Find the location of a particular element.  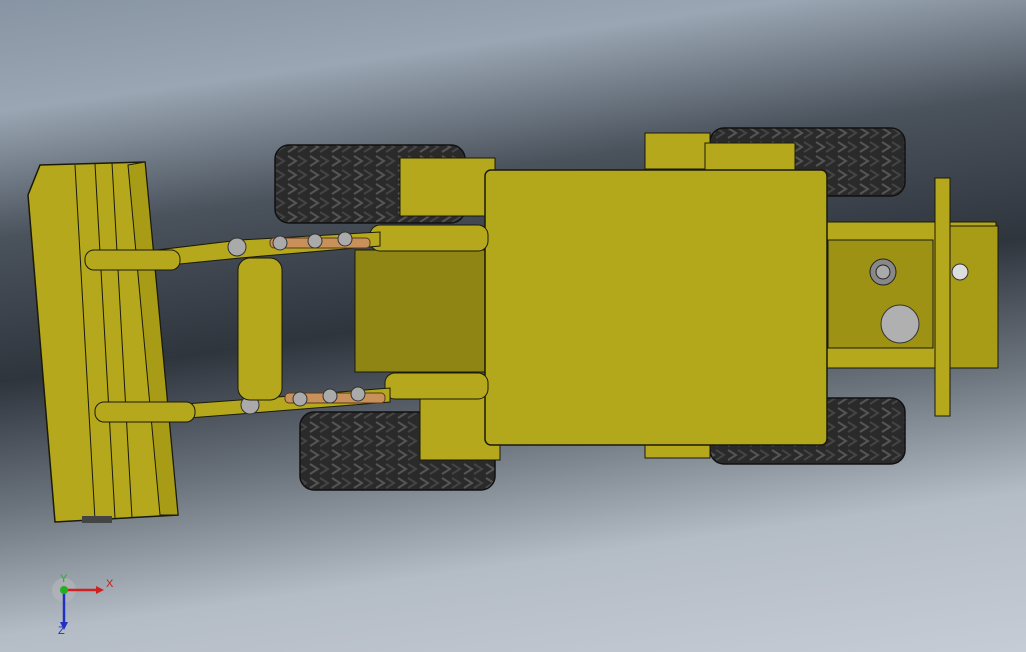

cross-tube is located at coordinates (260, 329).